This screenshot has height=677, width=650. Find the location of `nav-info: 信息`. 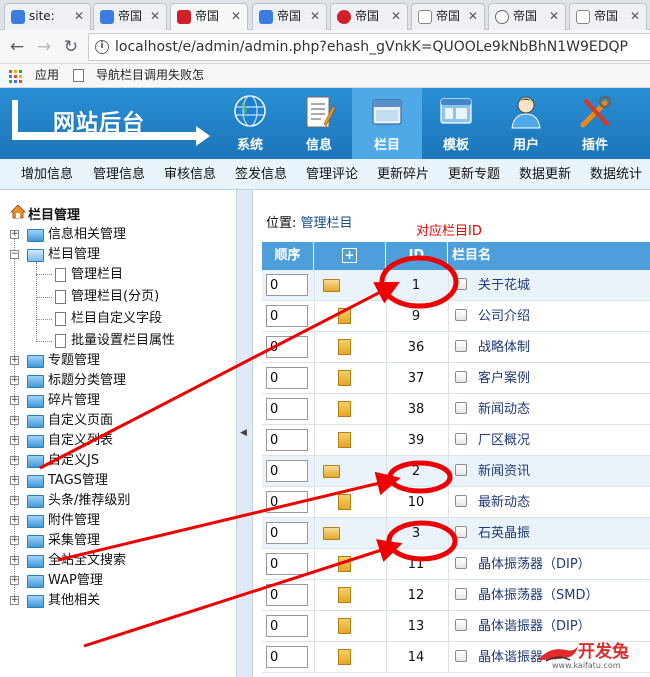

nav-info: 信息 is located at coordinates (319, 123).